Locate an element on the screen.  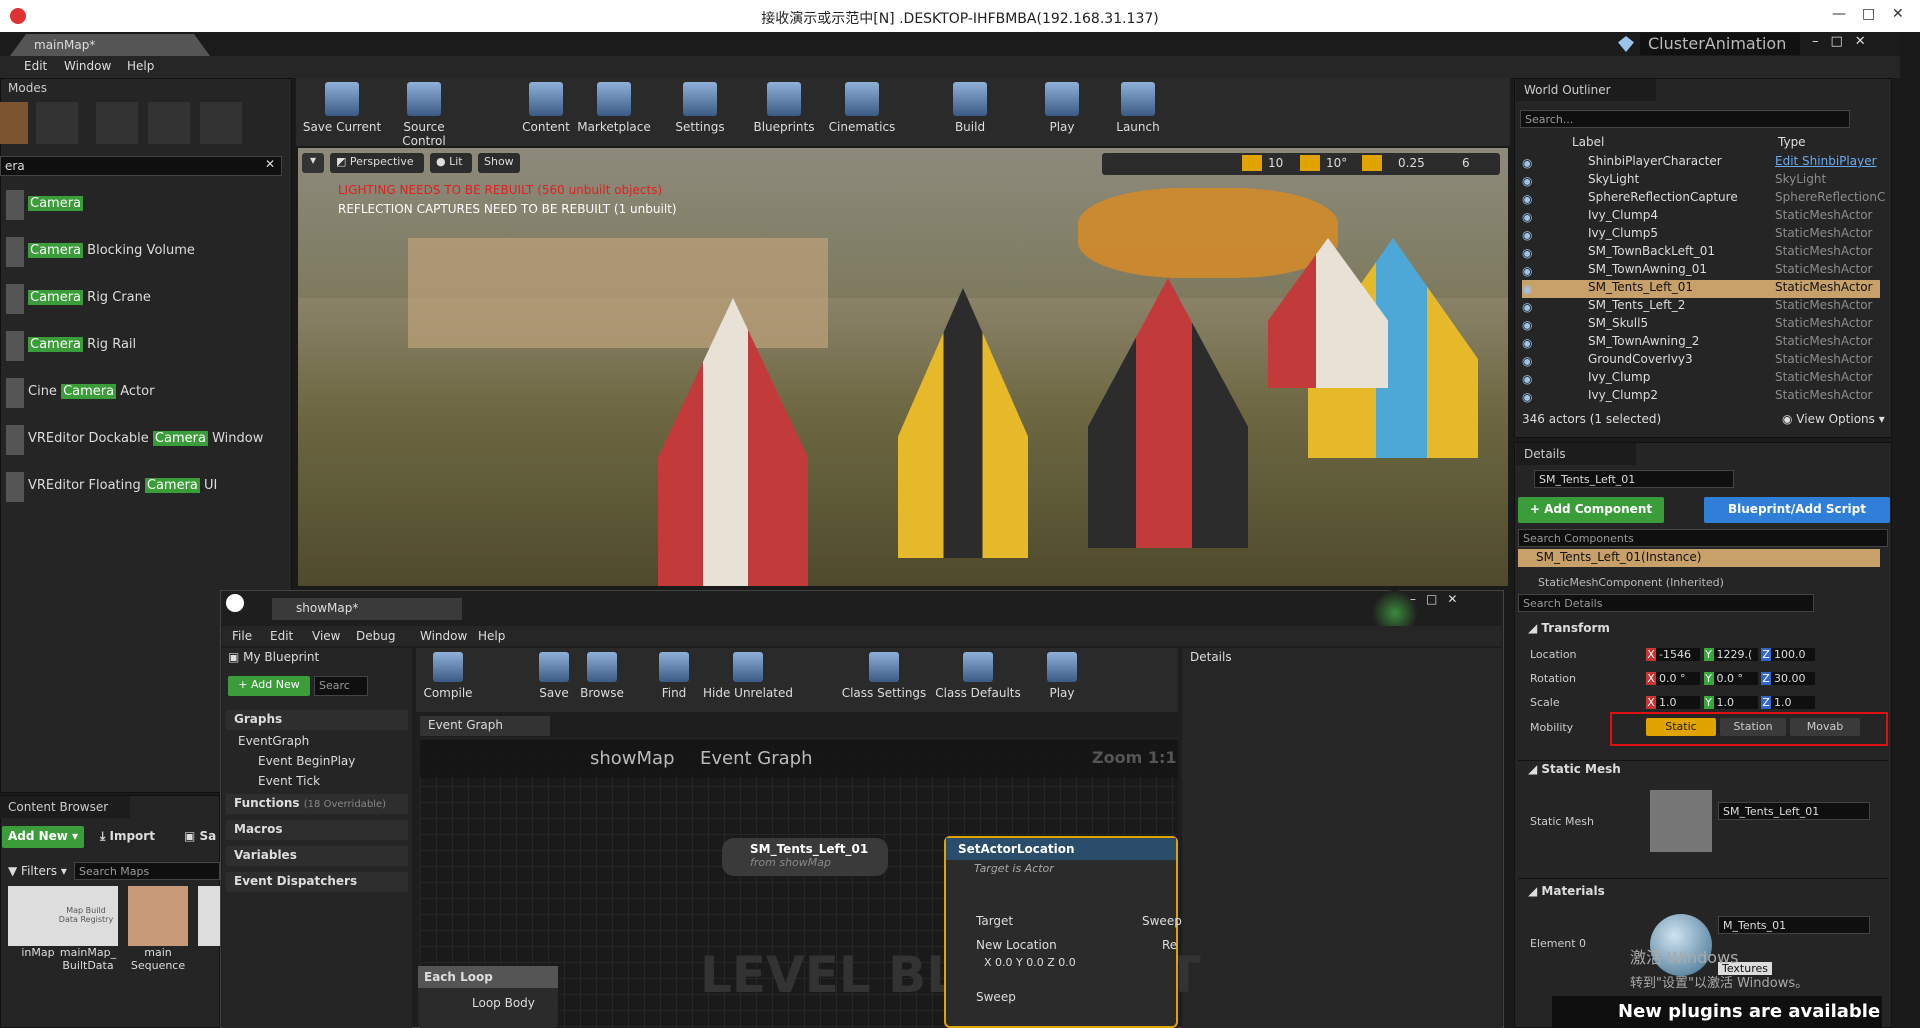
foliage-mode-icon is located at coordinates (169, 123).